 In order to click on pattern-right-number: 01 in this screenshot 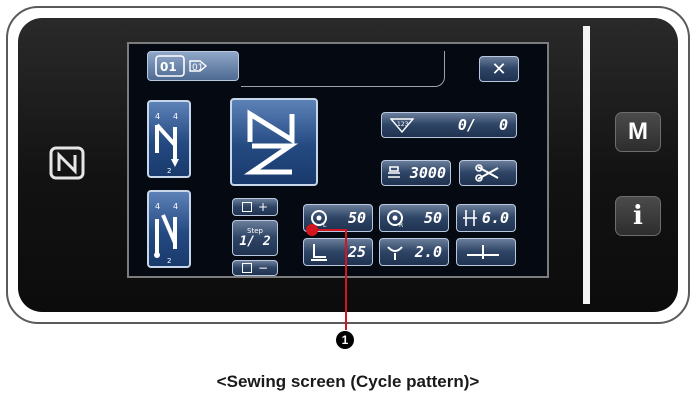, I will do `click(197, 68)`.